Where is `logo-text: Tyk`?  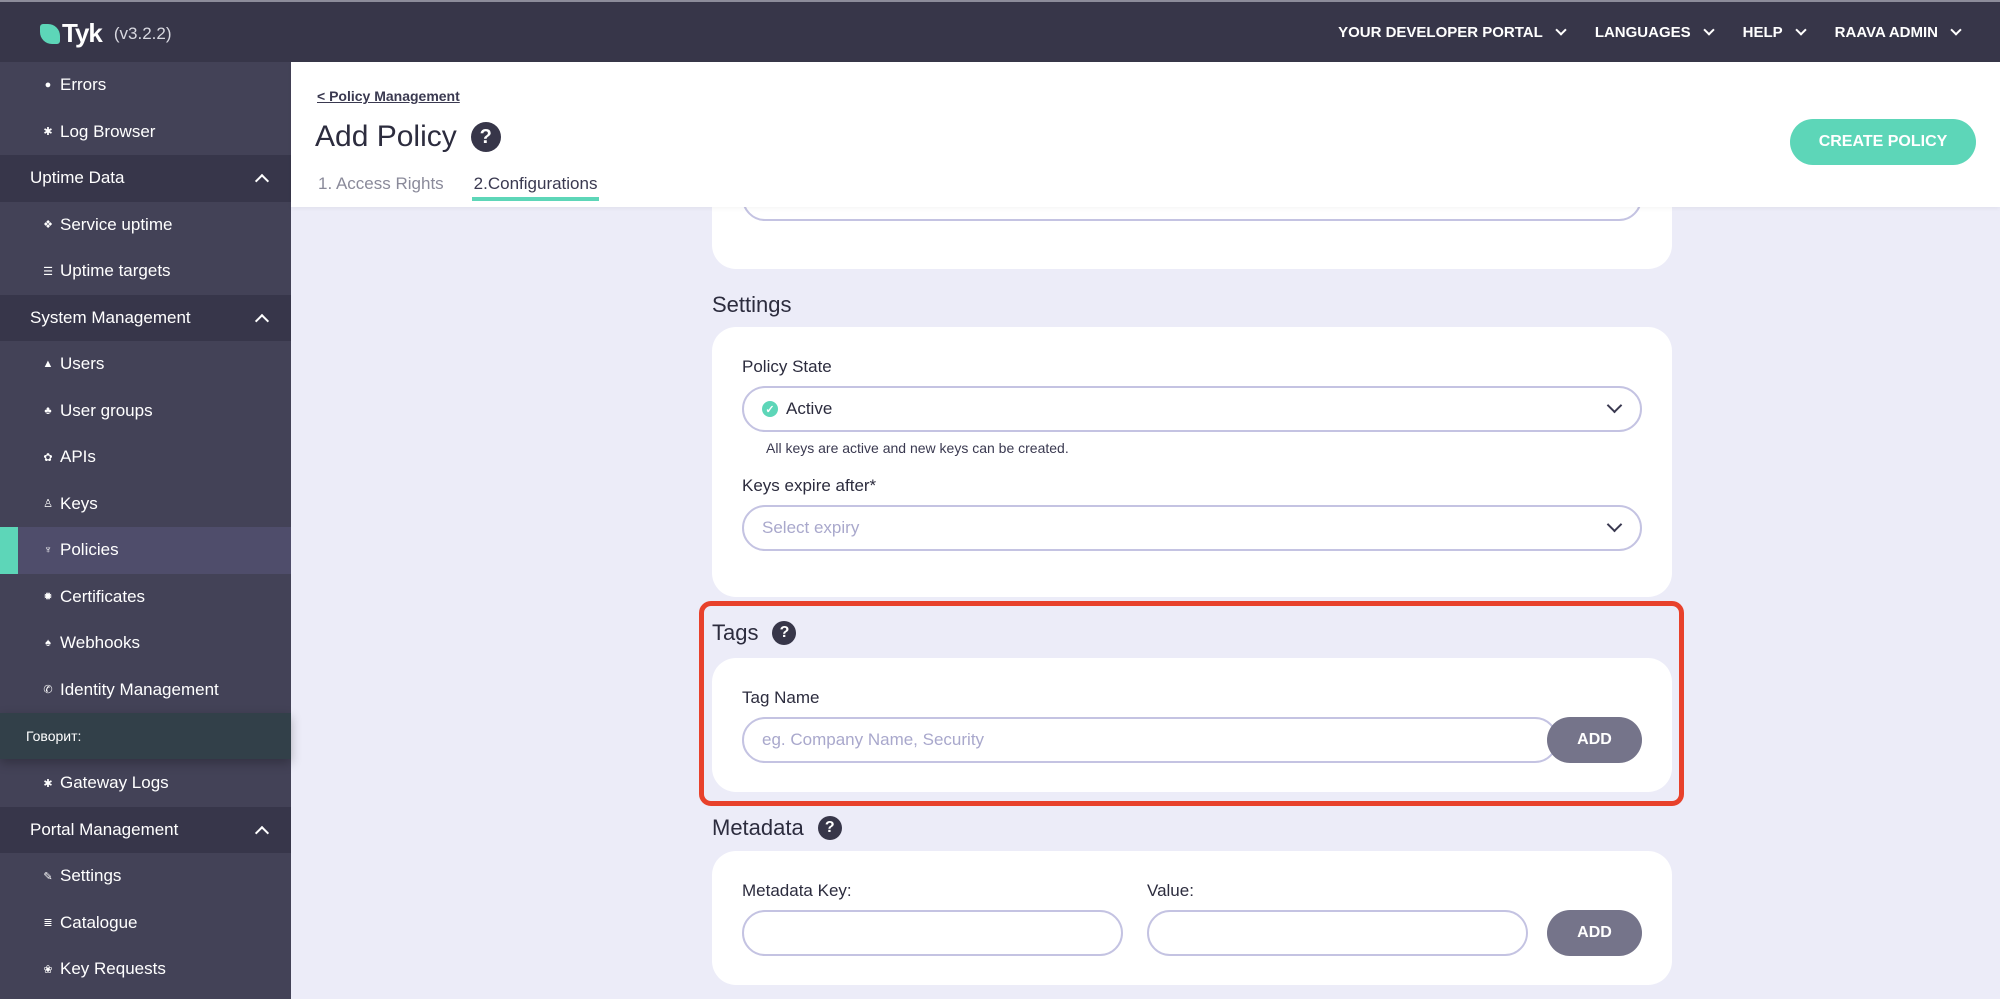 logo-text: Tyk is located at coordinates (82, 33).